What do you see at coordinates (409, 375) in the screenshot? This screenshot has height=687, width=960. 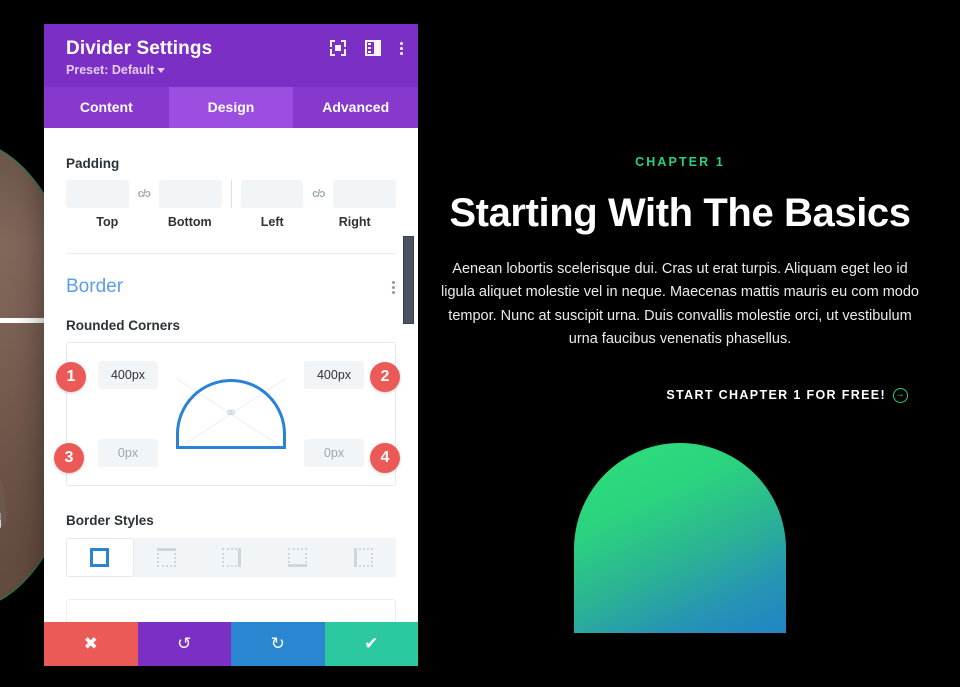 I see `scrollbar-track` at bounding box center [409, 375].